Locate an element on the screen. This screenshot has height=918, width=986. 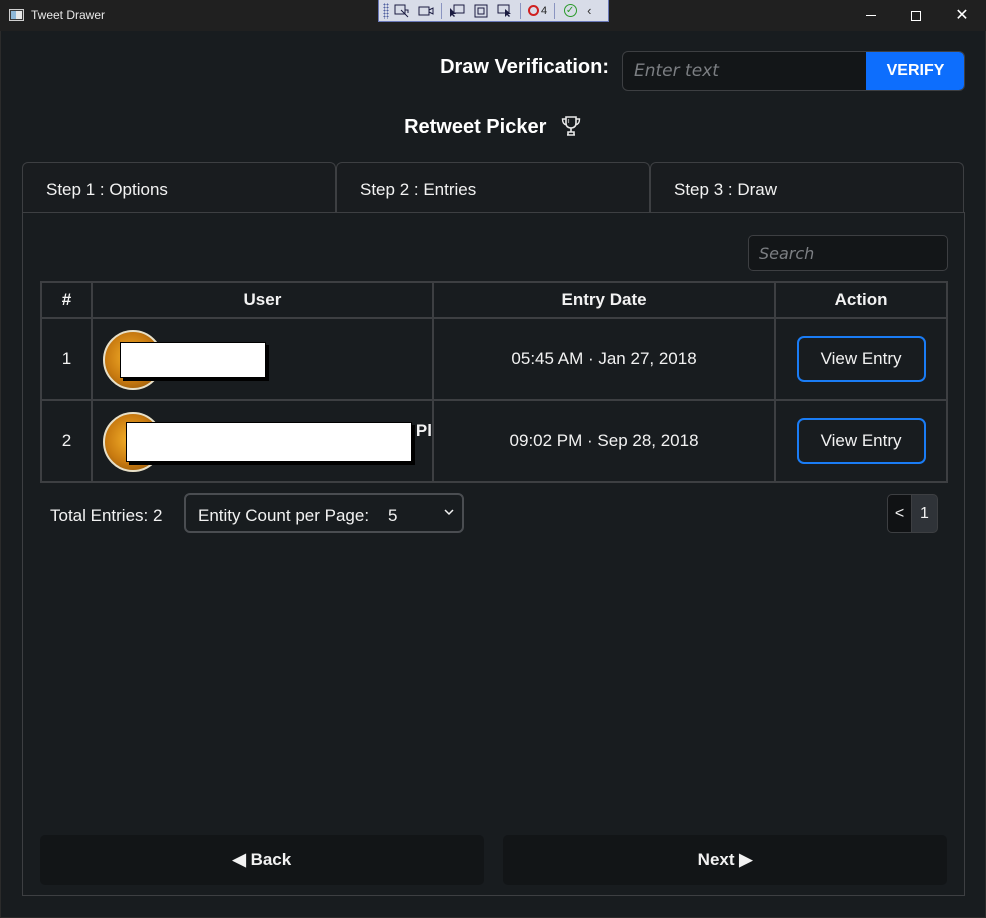
maximize-icon is located at coordinates (916, 15).